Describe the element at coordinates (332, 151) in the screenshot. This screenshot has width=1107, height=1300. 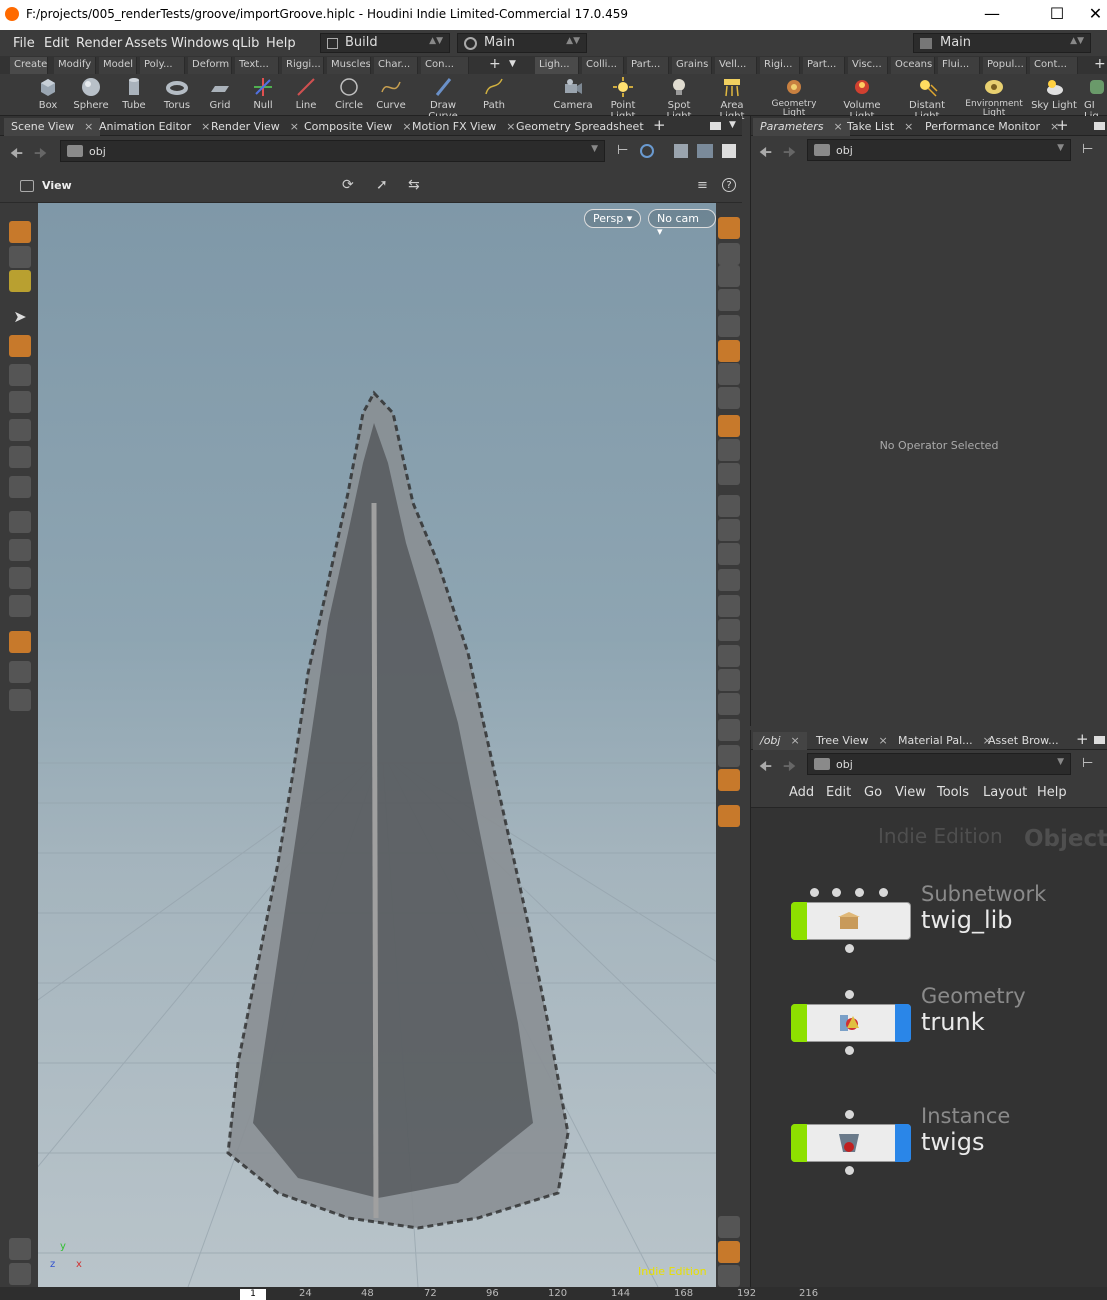
I see `left-path-field: obj ▼` at that location.